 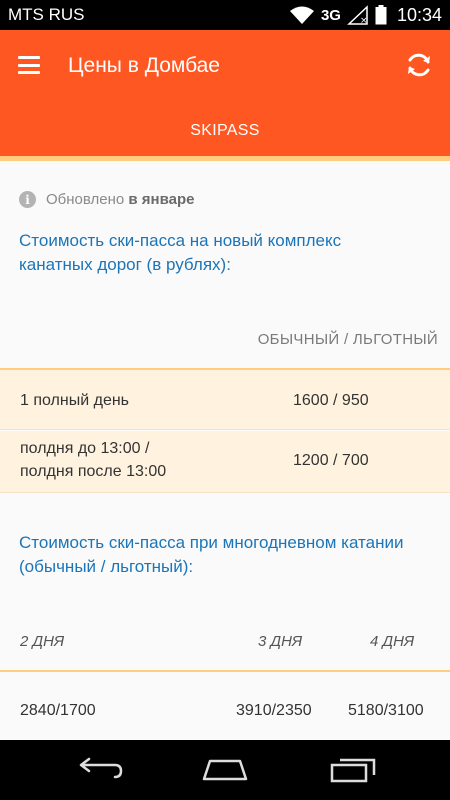 I want to click on updated-notice: i Обновлено в январе, so click(x=106, y=199).